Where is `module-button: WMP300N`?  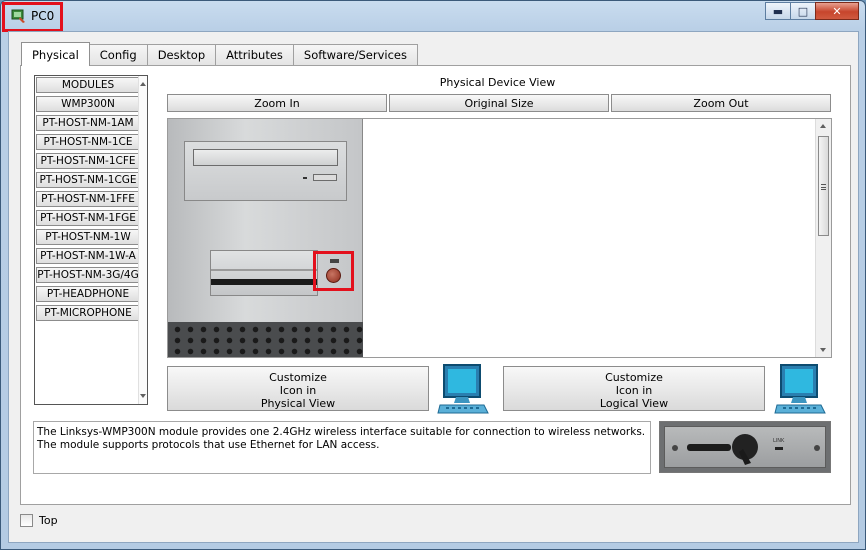 module-button: WMP300N is located at coordinates (88, 104).